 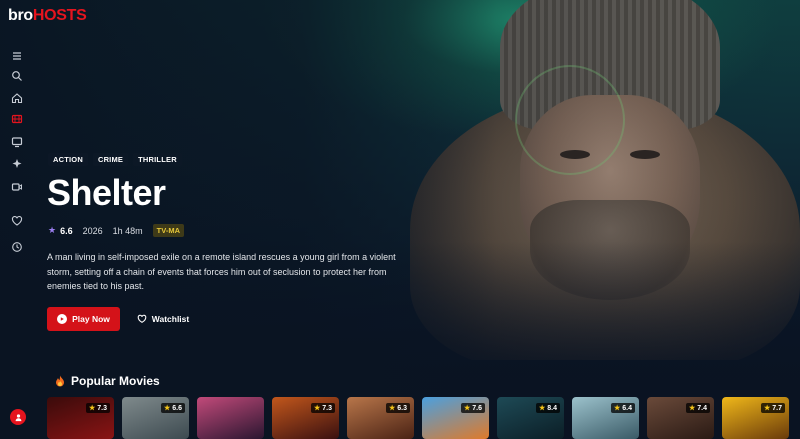 I want to click on movie-rating-value: 6.3, so click(x=402, y=408).